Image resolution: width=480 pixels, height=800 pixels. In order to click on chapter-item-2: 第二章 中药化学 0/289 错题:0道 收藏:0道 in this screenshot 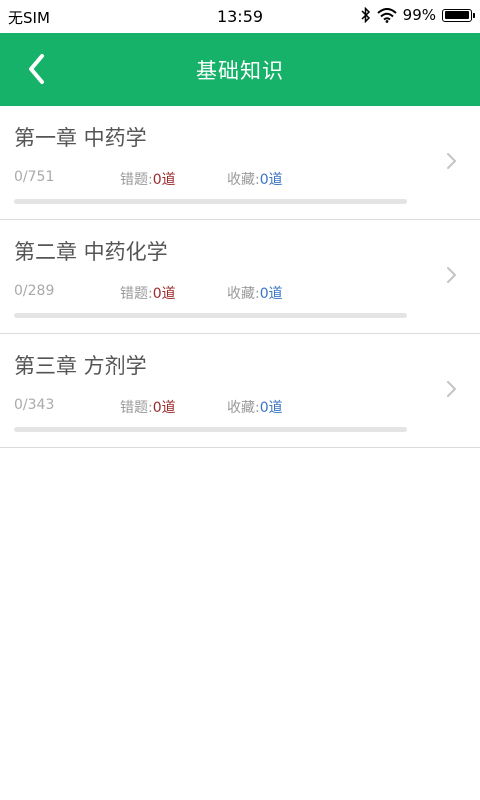, I will do `click(240, 277)`.